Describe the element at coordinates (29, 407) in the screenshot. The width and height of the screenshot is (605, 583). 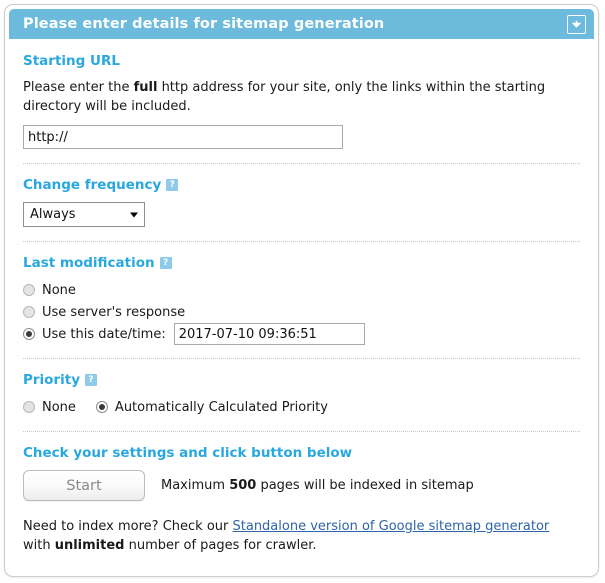
I see `radio-priority-none` at that location.